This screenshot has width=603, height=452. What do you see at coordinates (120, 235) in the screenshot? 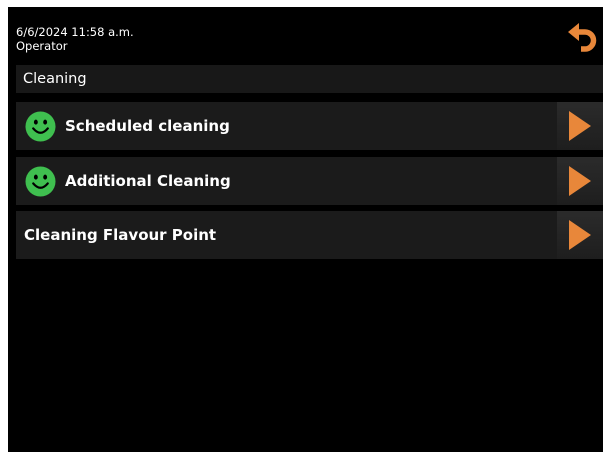
I see `menu-item-label: Cleaning Flavour Point` at bounding box center [120, 235].